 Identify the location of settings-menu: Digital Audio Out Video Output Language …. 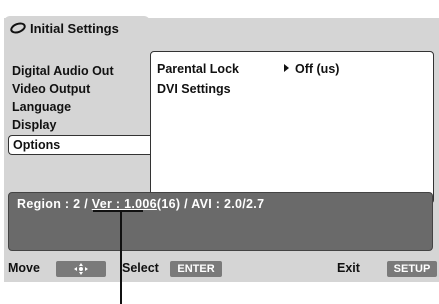
(81, 108).